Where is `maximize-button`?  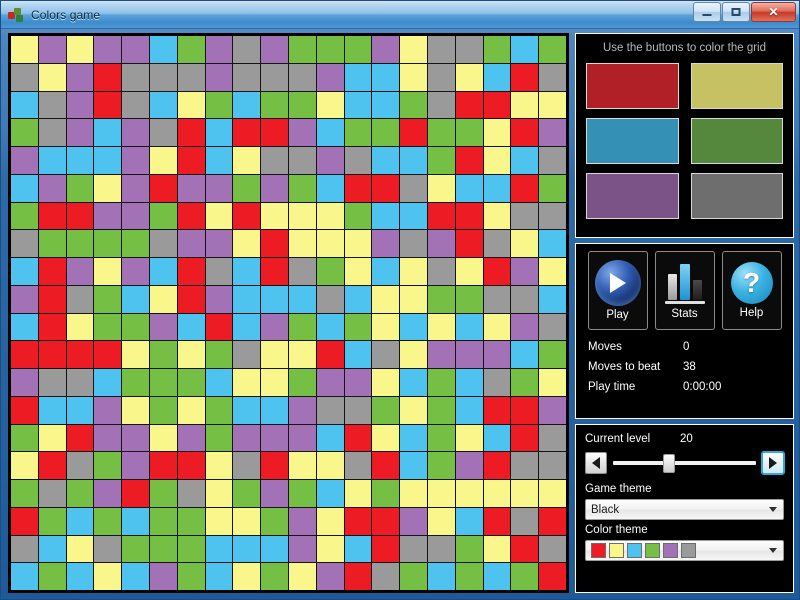
maximize-button is located at coordinates (736, 12).